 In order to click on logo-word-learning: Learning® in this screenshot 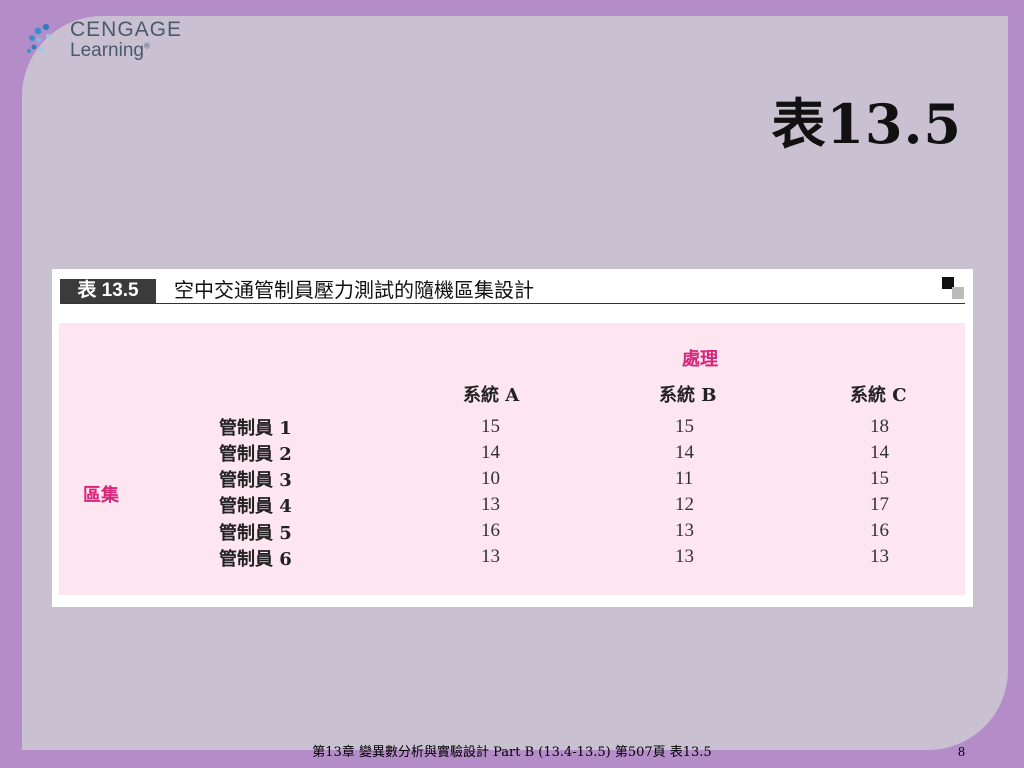, I will do `click(110, 50)`.